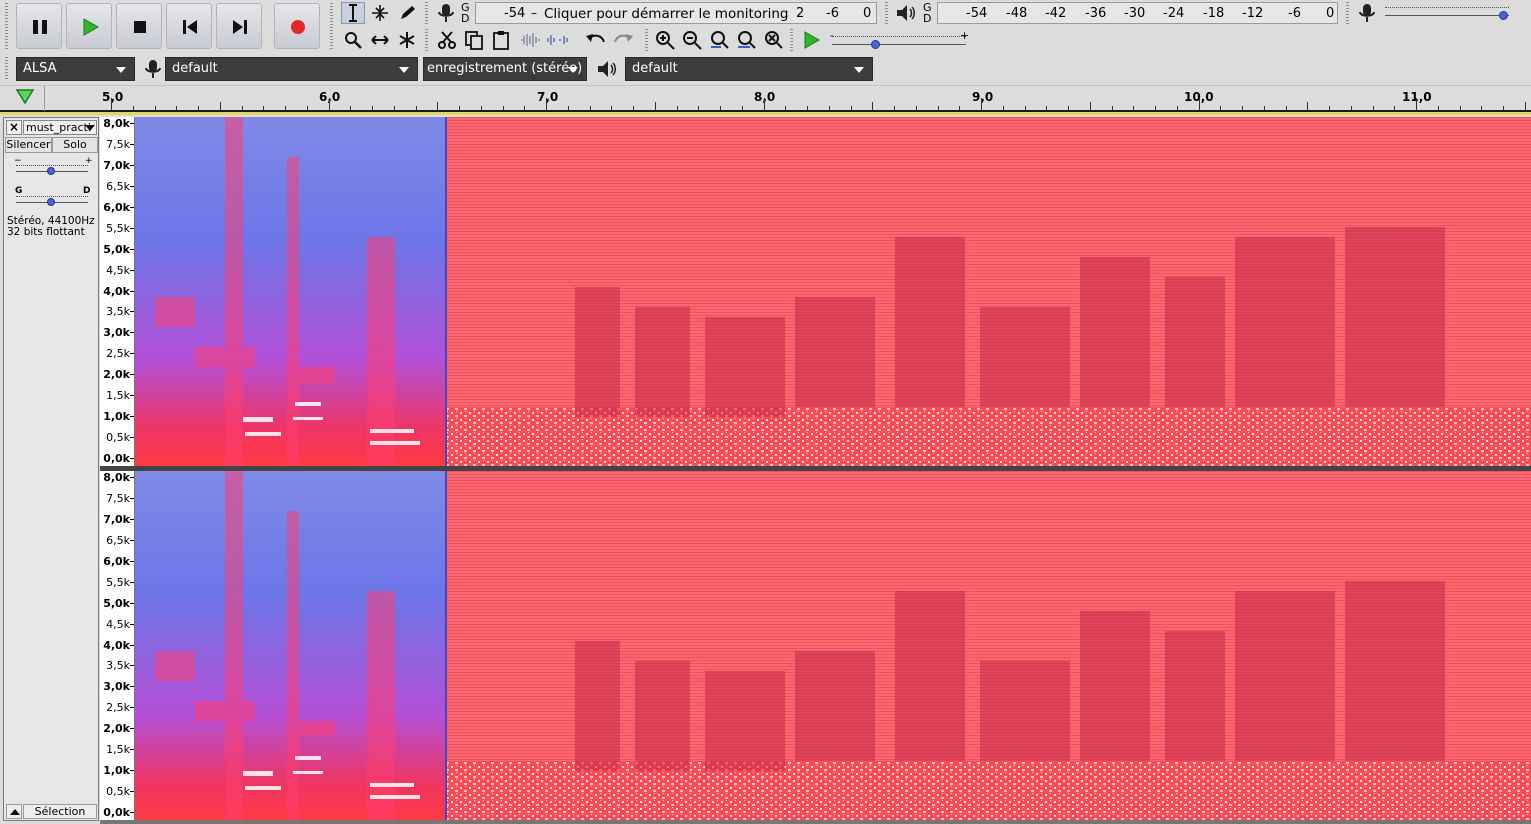 The image size is (1531, 824). What do you see at coordinates (886, 13) in the screenshot?
I see `play-meter-grip` at bounding box center [886, 13].